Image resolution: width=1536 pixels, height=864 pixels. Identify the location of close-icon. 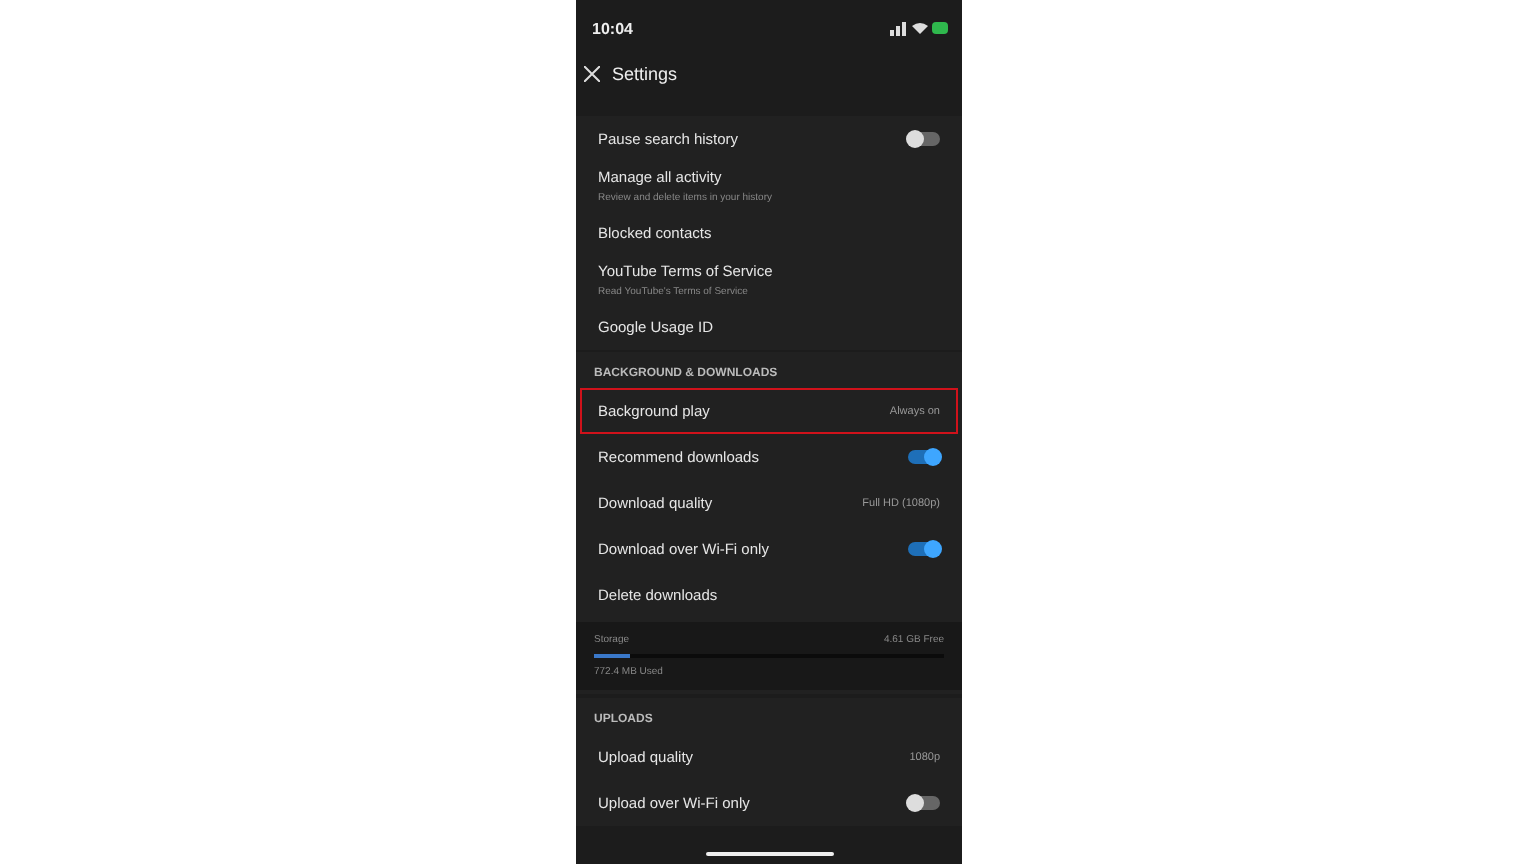
(592, 74).